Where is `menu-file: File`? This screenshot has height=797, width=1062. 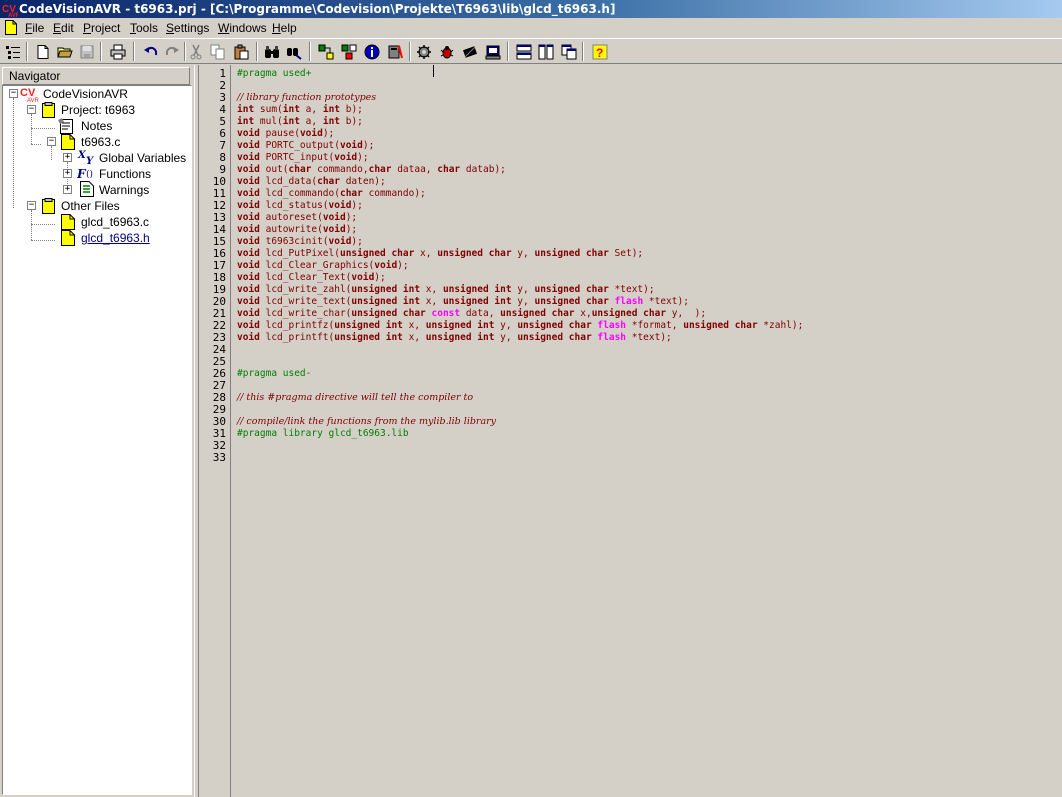
menu-file: File is located at coordinates (34, 28).